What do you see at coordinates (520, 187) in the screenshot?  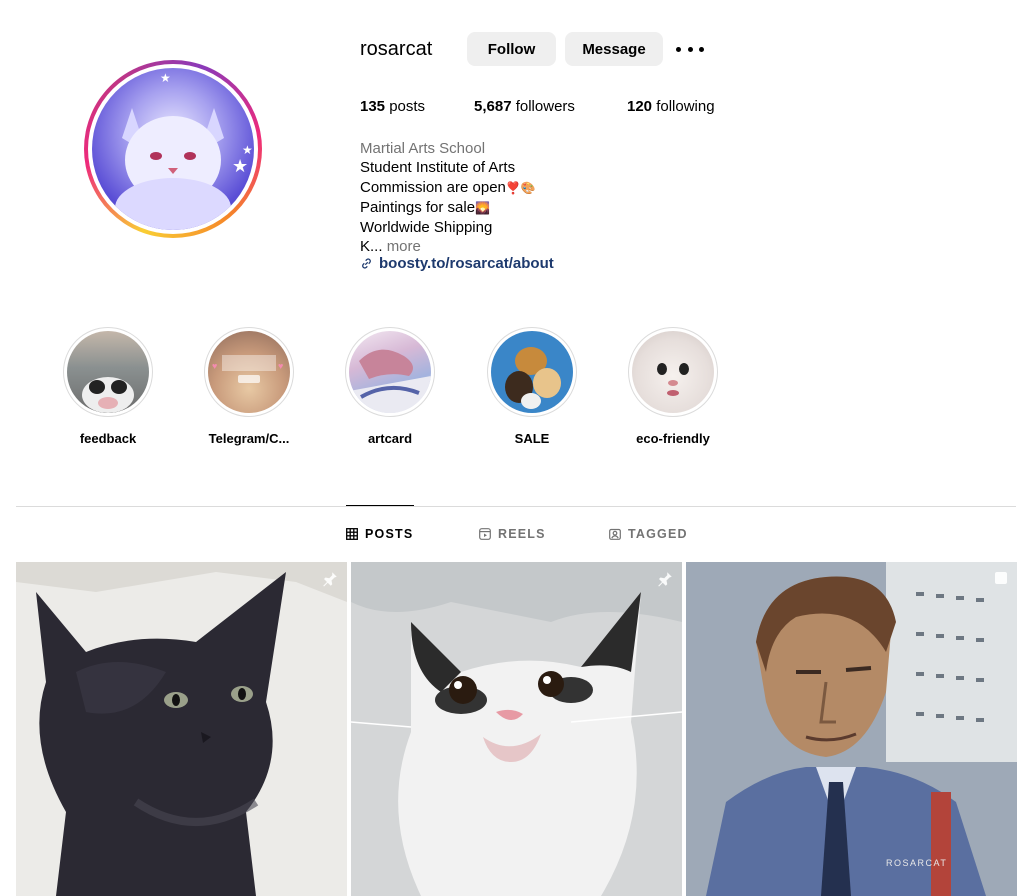 I see `heart-palette-emoji: ❣️🎨` at bounding box center [520, 187].